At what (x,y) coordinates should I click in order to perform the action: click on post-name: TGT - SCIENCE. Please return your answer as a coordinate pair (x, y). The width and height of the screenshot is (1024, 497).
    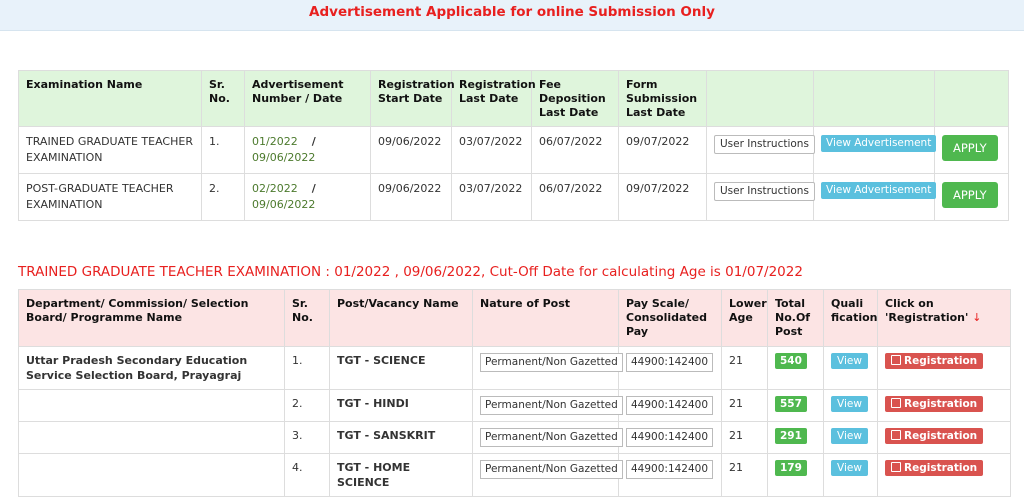
    Looking at the image, I should click on (401, 368).